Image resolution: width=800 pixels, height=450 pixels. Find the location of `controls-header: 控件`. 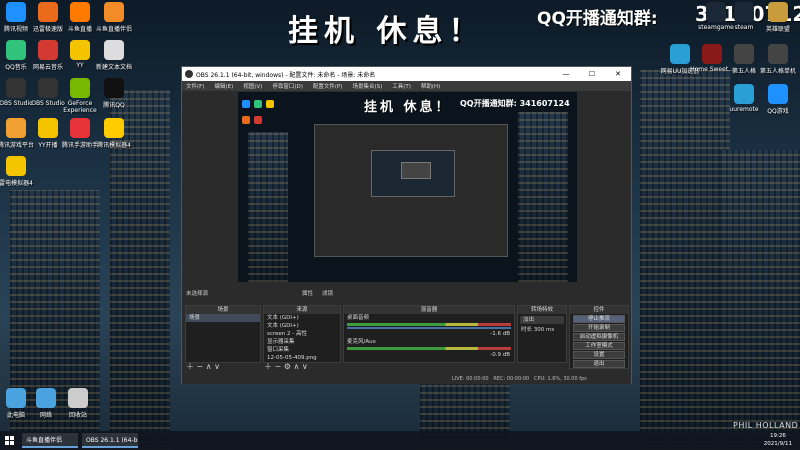

controls-header: 控件 is located at coordinates (599, 310).